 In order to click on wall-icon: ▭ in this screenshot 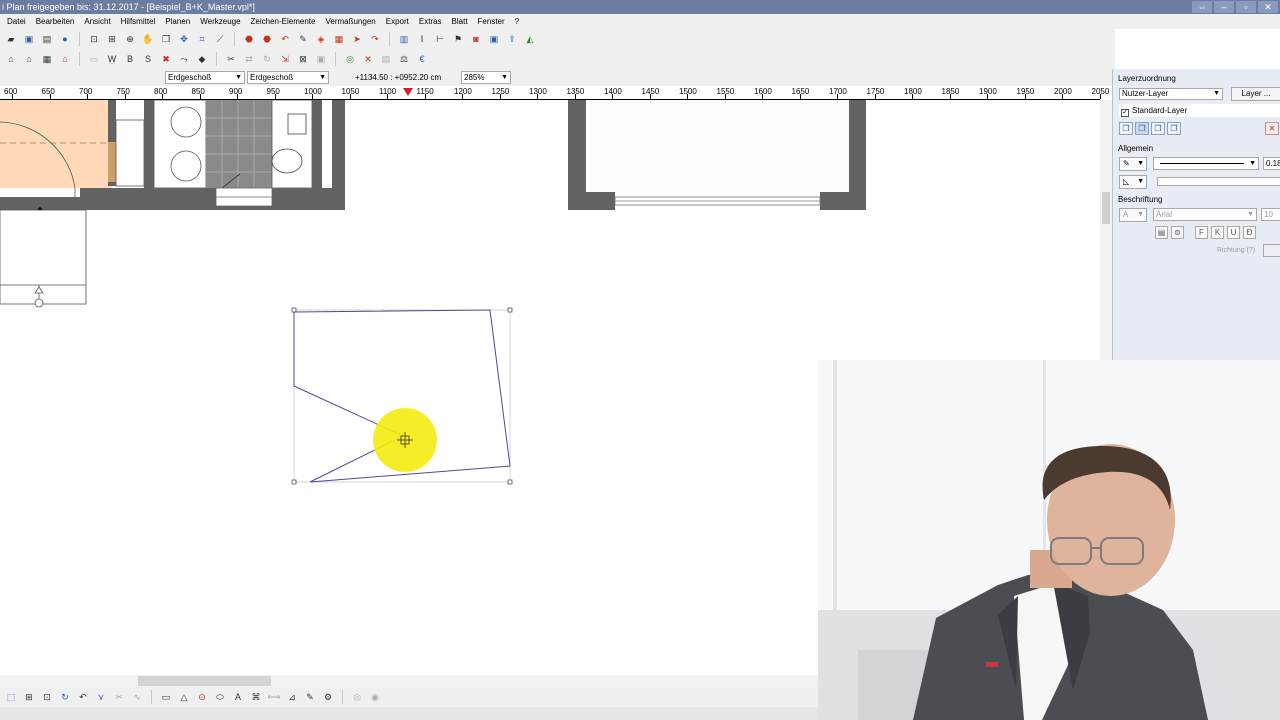, I will do `click(94, 59)`.